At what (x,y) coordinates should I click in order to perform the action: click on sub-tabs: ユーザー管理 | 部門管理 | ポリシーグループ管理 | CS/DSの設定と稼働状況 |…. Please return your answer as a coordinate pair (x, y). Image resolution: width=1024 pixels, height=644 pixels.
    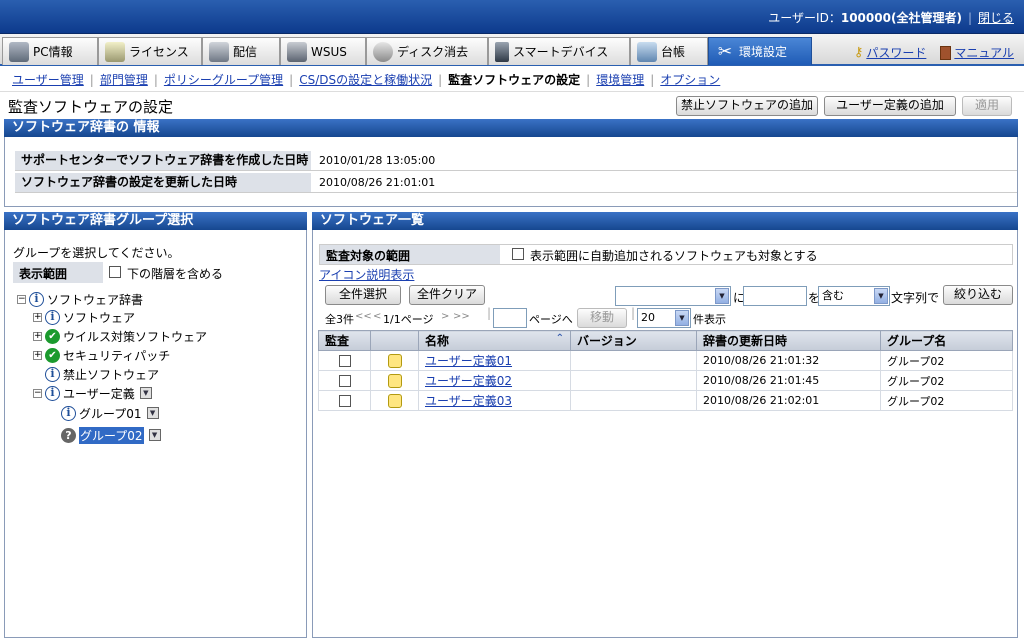
    Looking at the image, I should click on (512, 80).